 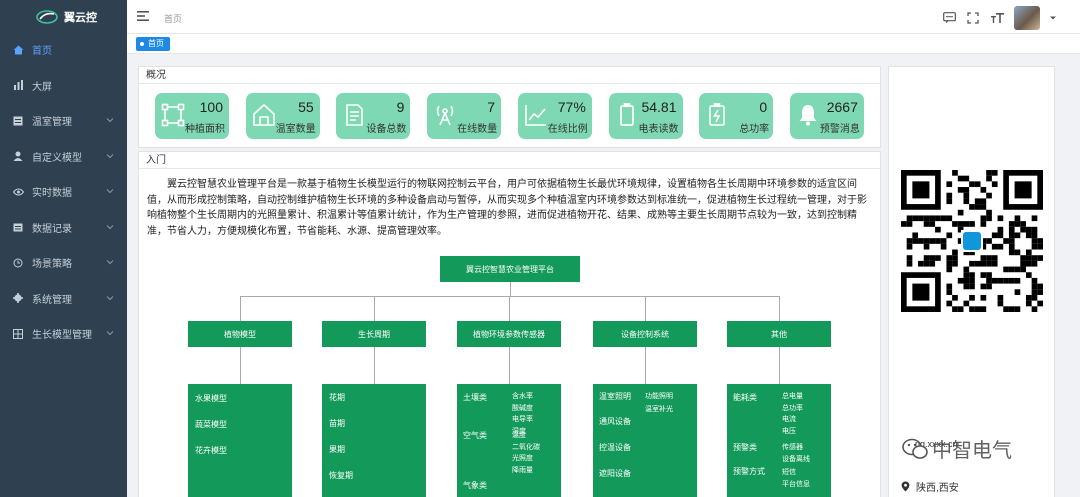 I want to click on sidebar-item-label: 温室管理, so click(x=52, y=123).